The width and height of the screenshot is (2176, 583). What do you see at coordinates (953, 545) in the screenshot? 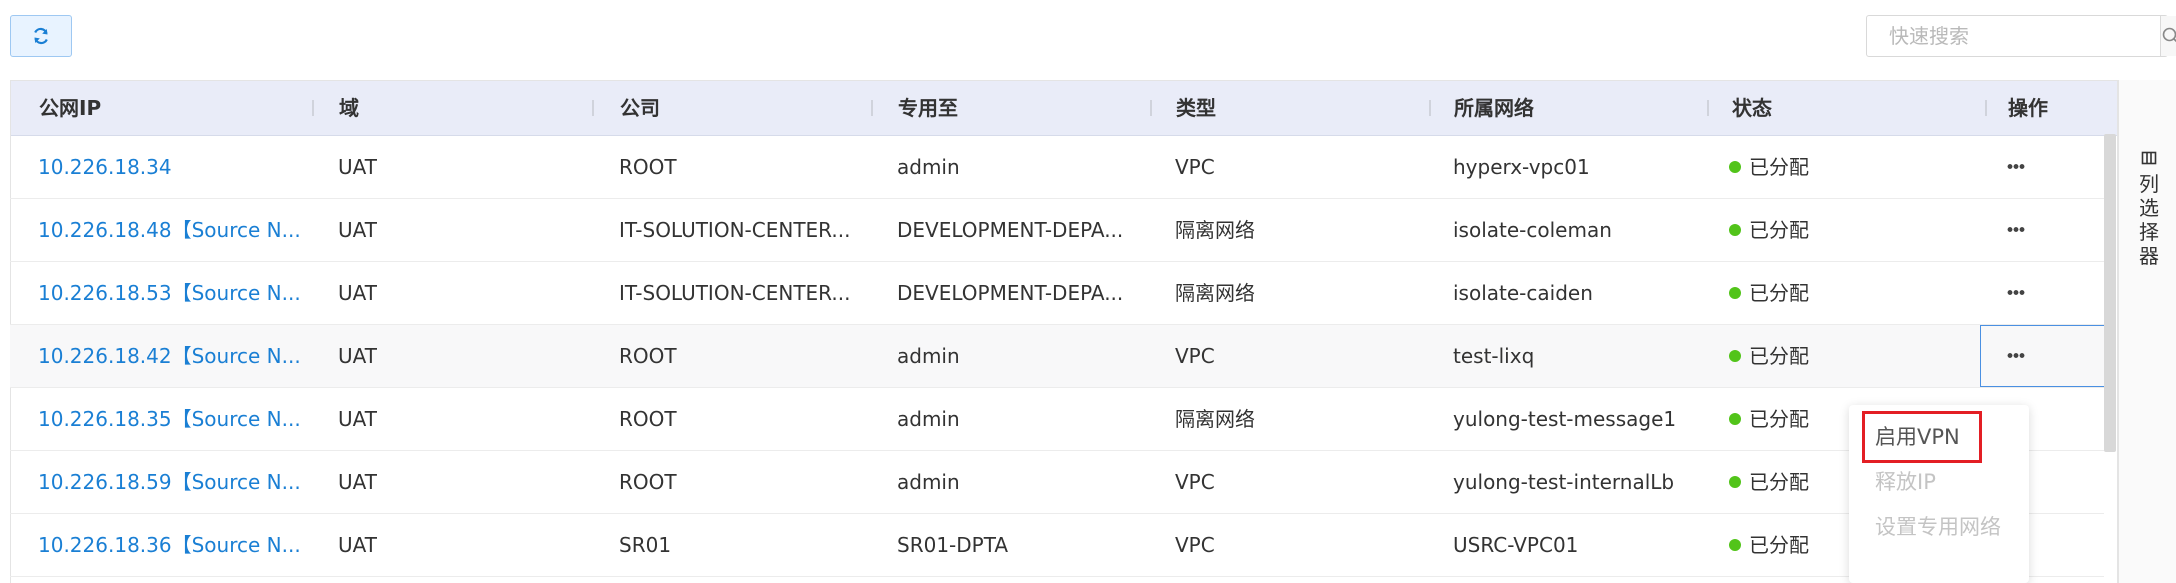
I see `dedicated-cell: SR01-DPTA` at bounding box center [953, 545].